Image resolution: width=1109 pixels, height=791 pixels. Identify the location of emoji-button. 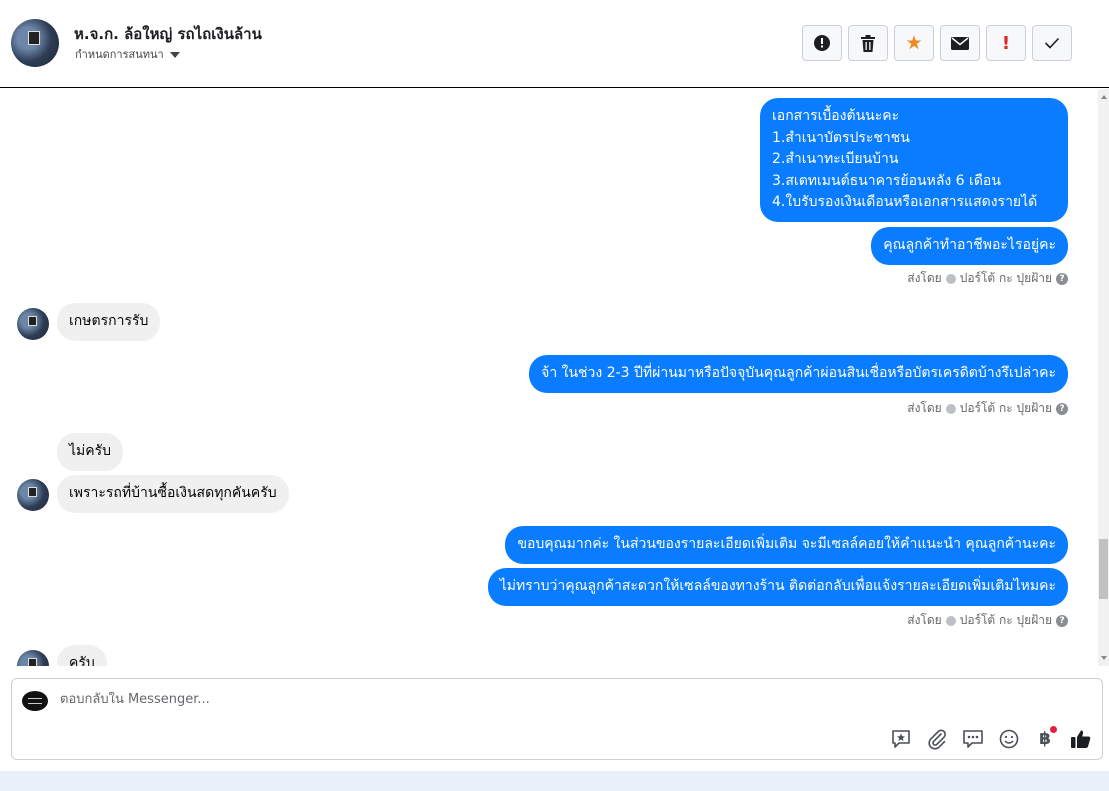
(1009, 739).